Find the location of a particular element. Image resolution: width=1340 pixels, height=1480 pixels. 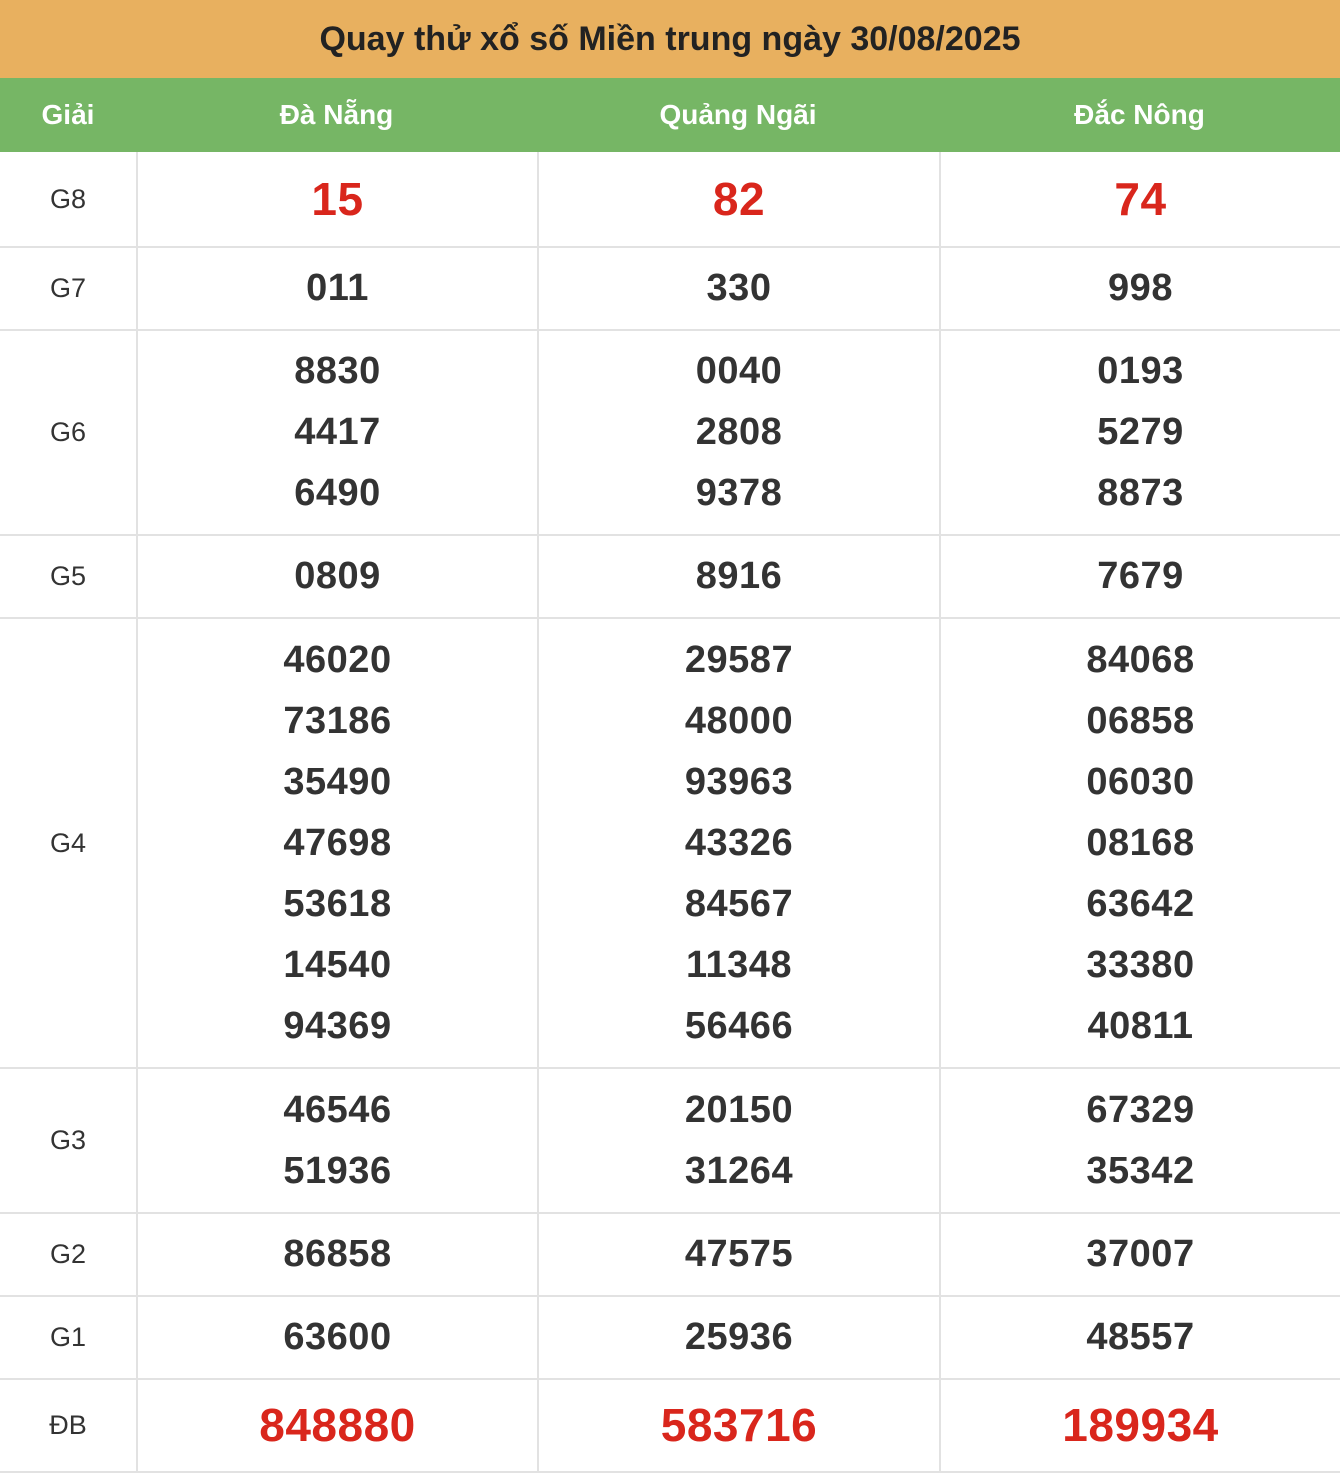

result-number: 73186 is located at coordinates (337, 720).